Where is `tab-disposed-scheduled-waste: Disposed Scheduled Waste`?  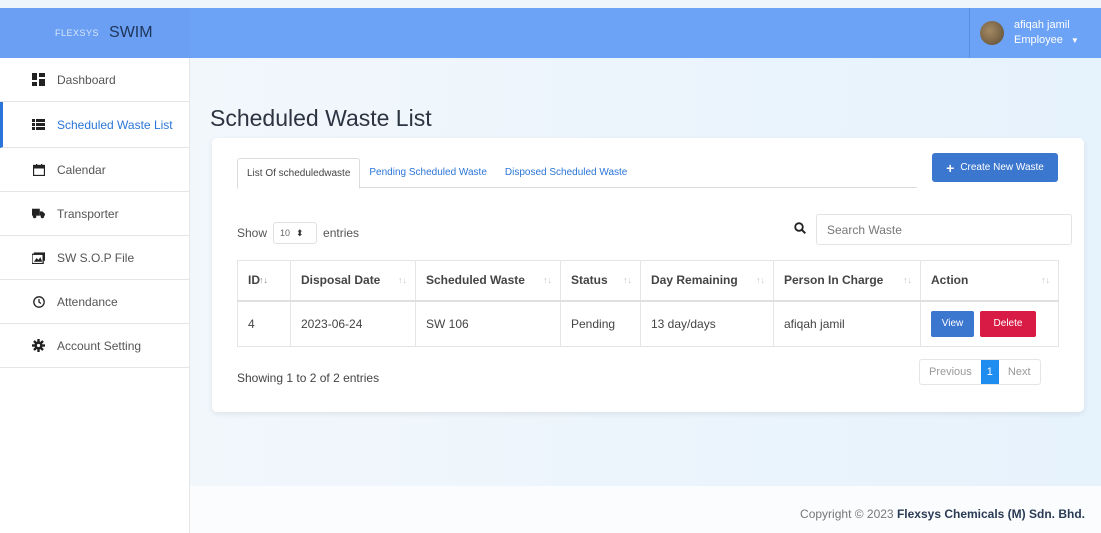
tab-disposed-scheduled-waste: Disposed Scheduled Waste is located at coordinates (566, 172).